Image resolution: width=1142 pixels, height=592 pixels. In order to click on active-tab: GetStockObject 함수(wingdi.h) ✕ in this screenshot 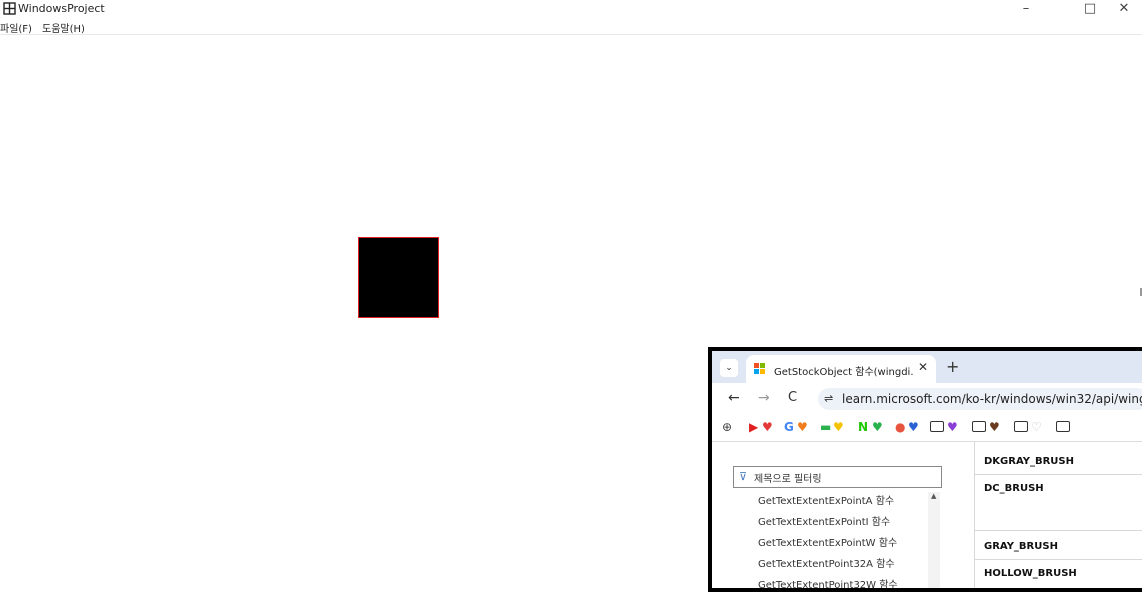, I will do `click(841, 369)`.